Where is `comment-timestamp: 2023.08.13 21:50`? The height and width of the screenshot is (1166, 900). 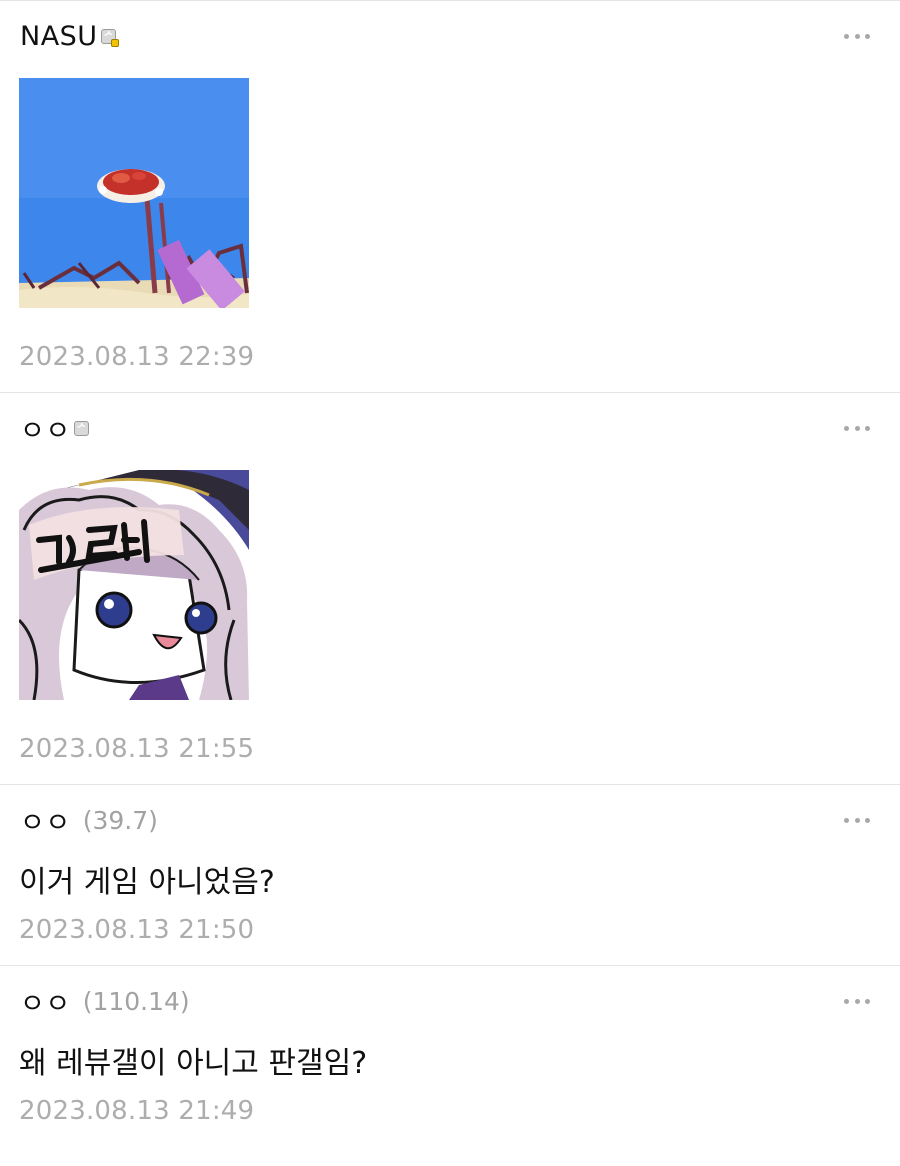
comment-timestamp: 2023.08.13 21:50 is located at coordinates (137, 930).